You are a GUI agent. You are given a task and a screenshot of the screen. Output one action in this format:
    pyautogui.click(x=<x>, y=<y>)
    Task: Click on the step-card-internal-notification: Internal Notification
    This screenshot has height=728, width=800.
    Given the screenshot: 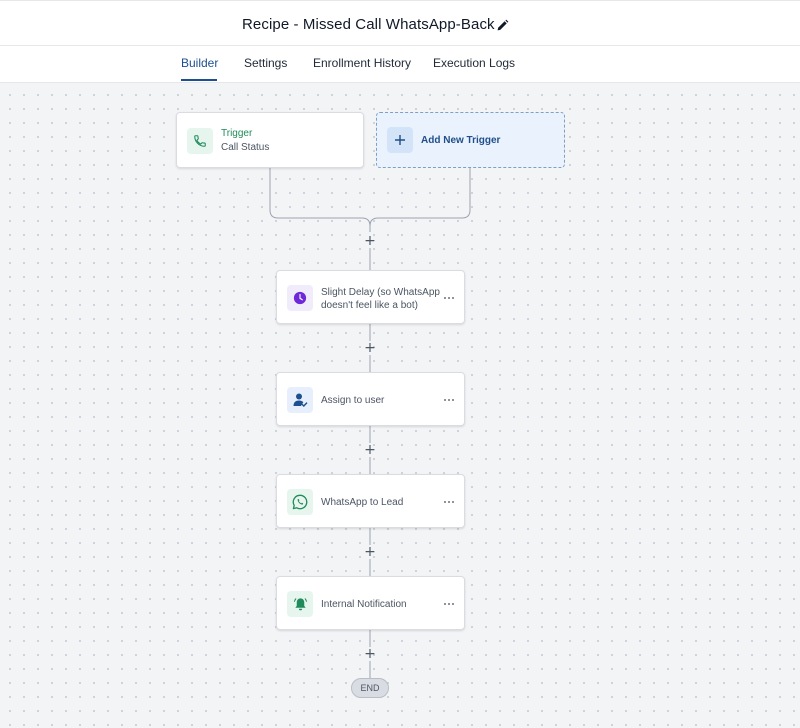 What is the action you would take?
    pyautogui.click(x=370, y=603)
    